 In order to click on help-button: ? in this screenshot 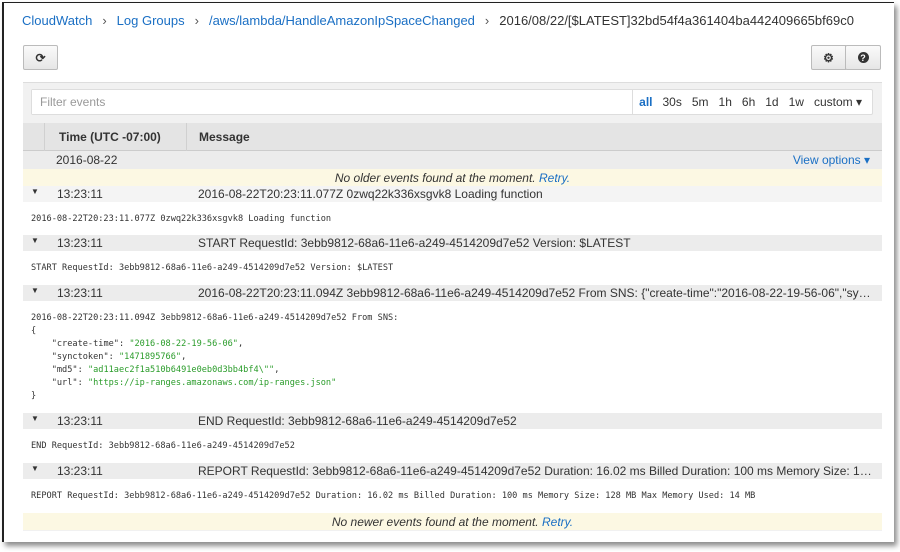, I will do `click(863, 57)`.